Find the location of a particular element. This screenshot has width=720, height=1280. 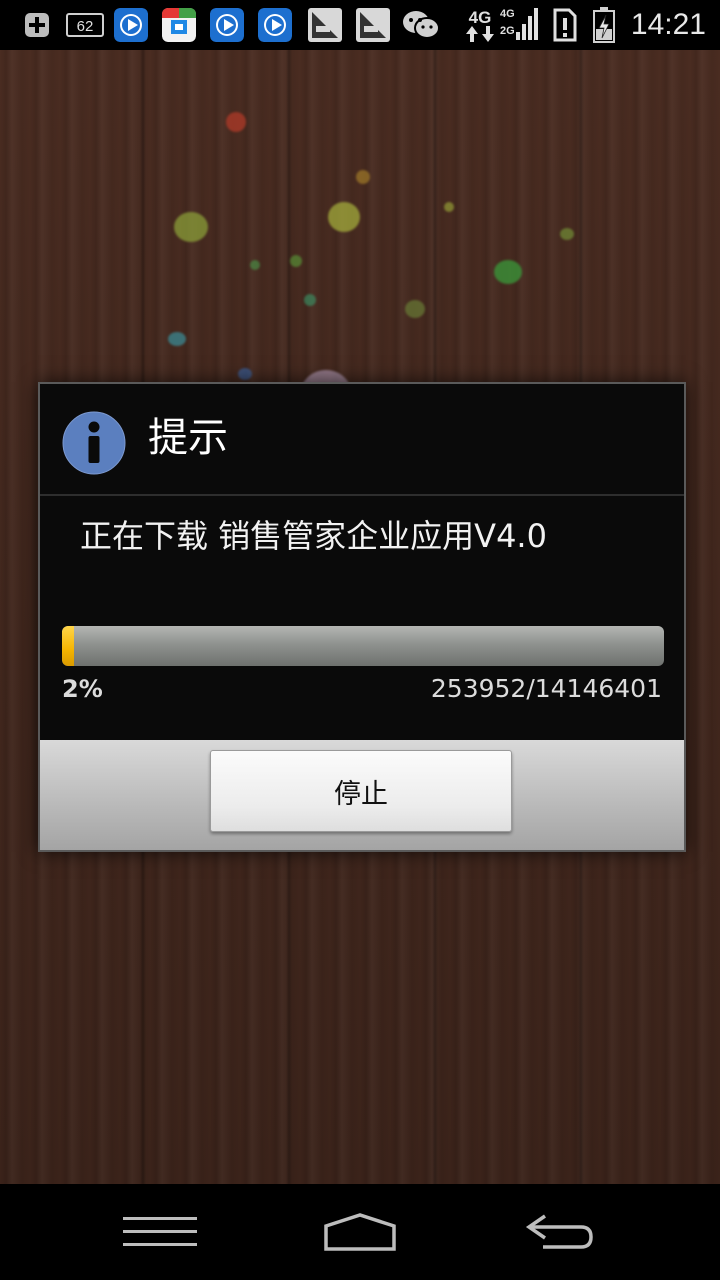

notification-count-icon: 62 is located at coordinates (85, 25).